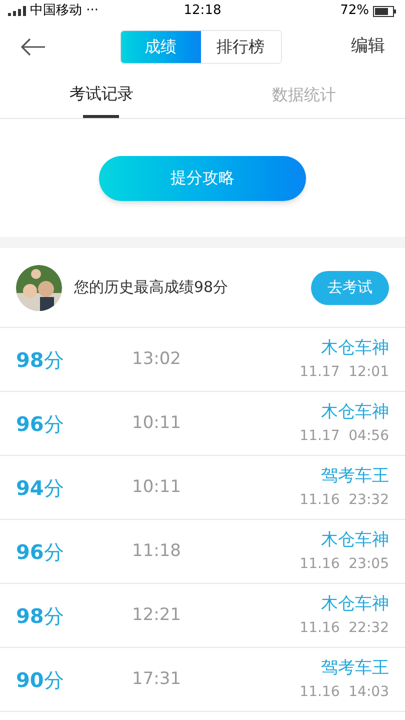 The image size is (405, 720). I want to click on battery-icon, so click(385, 11).